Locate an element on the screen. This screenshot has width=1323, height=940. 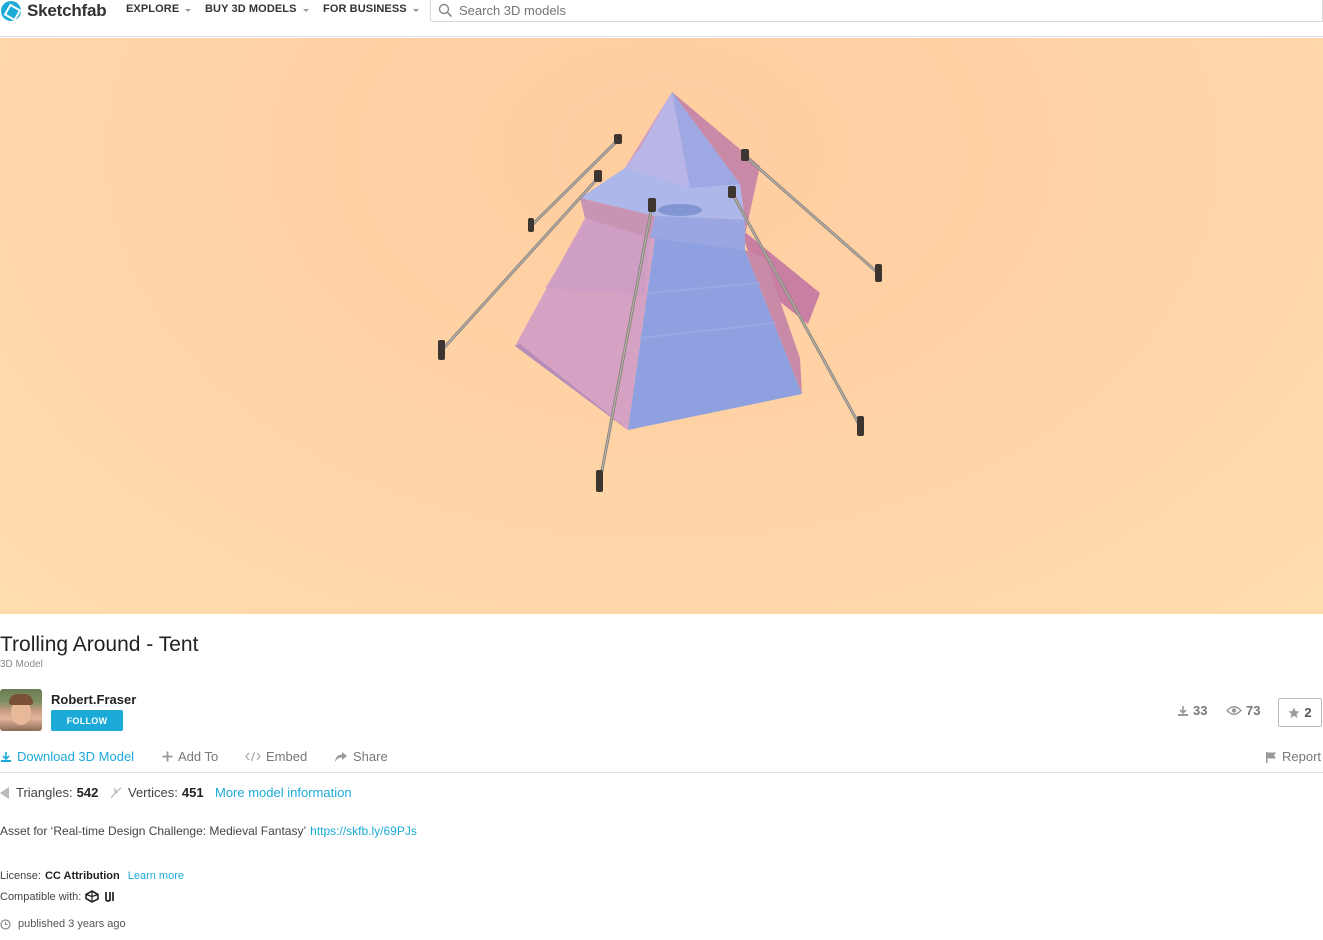
nav-explore: EXPLORE is located at coordinates (159, 9).